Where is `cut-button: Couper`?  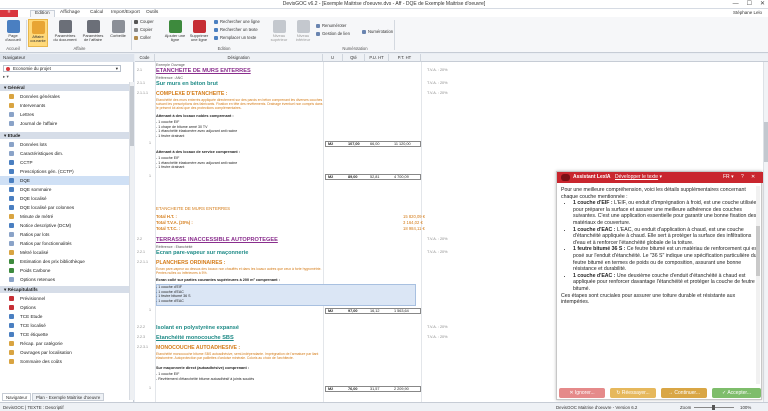 cut-button: Couper is located at coordinates (144, 22).